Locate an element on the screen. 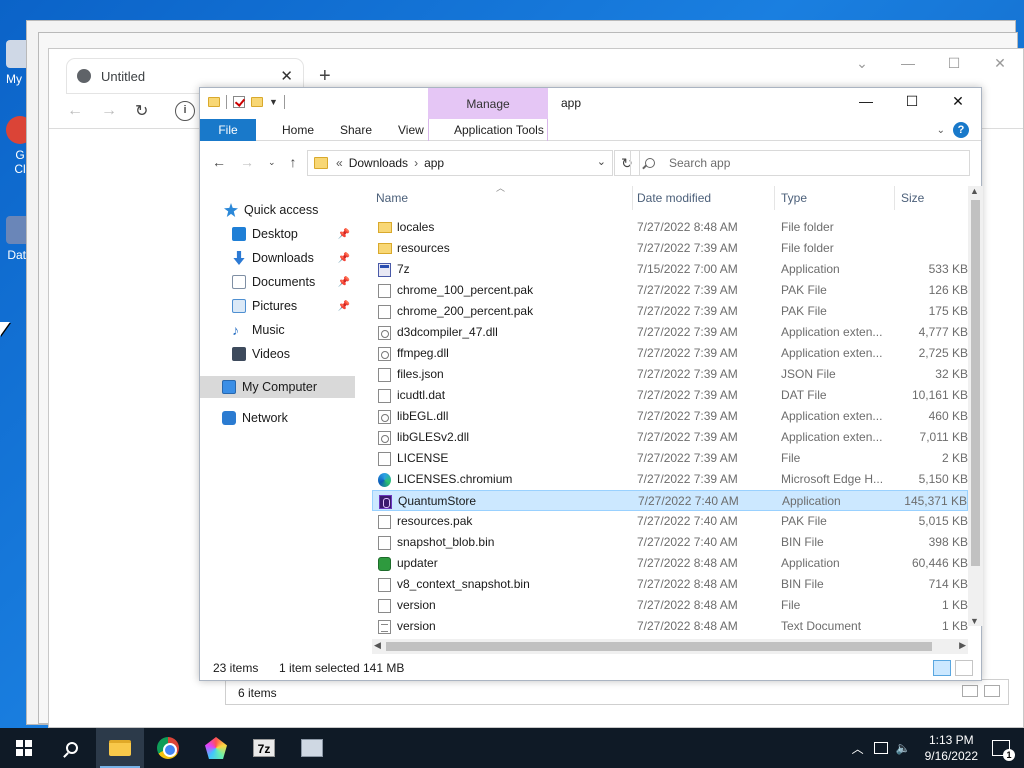  sidebar-item-my-computer: My Computer is located at coordinates (277, 387).